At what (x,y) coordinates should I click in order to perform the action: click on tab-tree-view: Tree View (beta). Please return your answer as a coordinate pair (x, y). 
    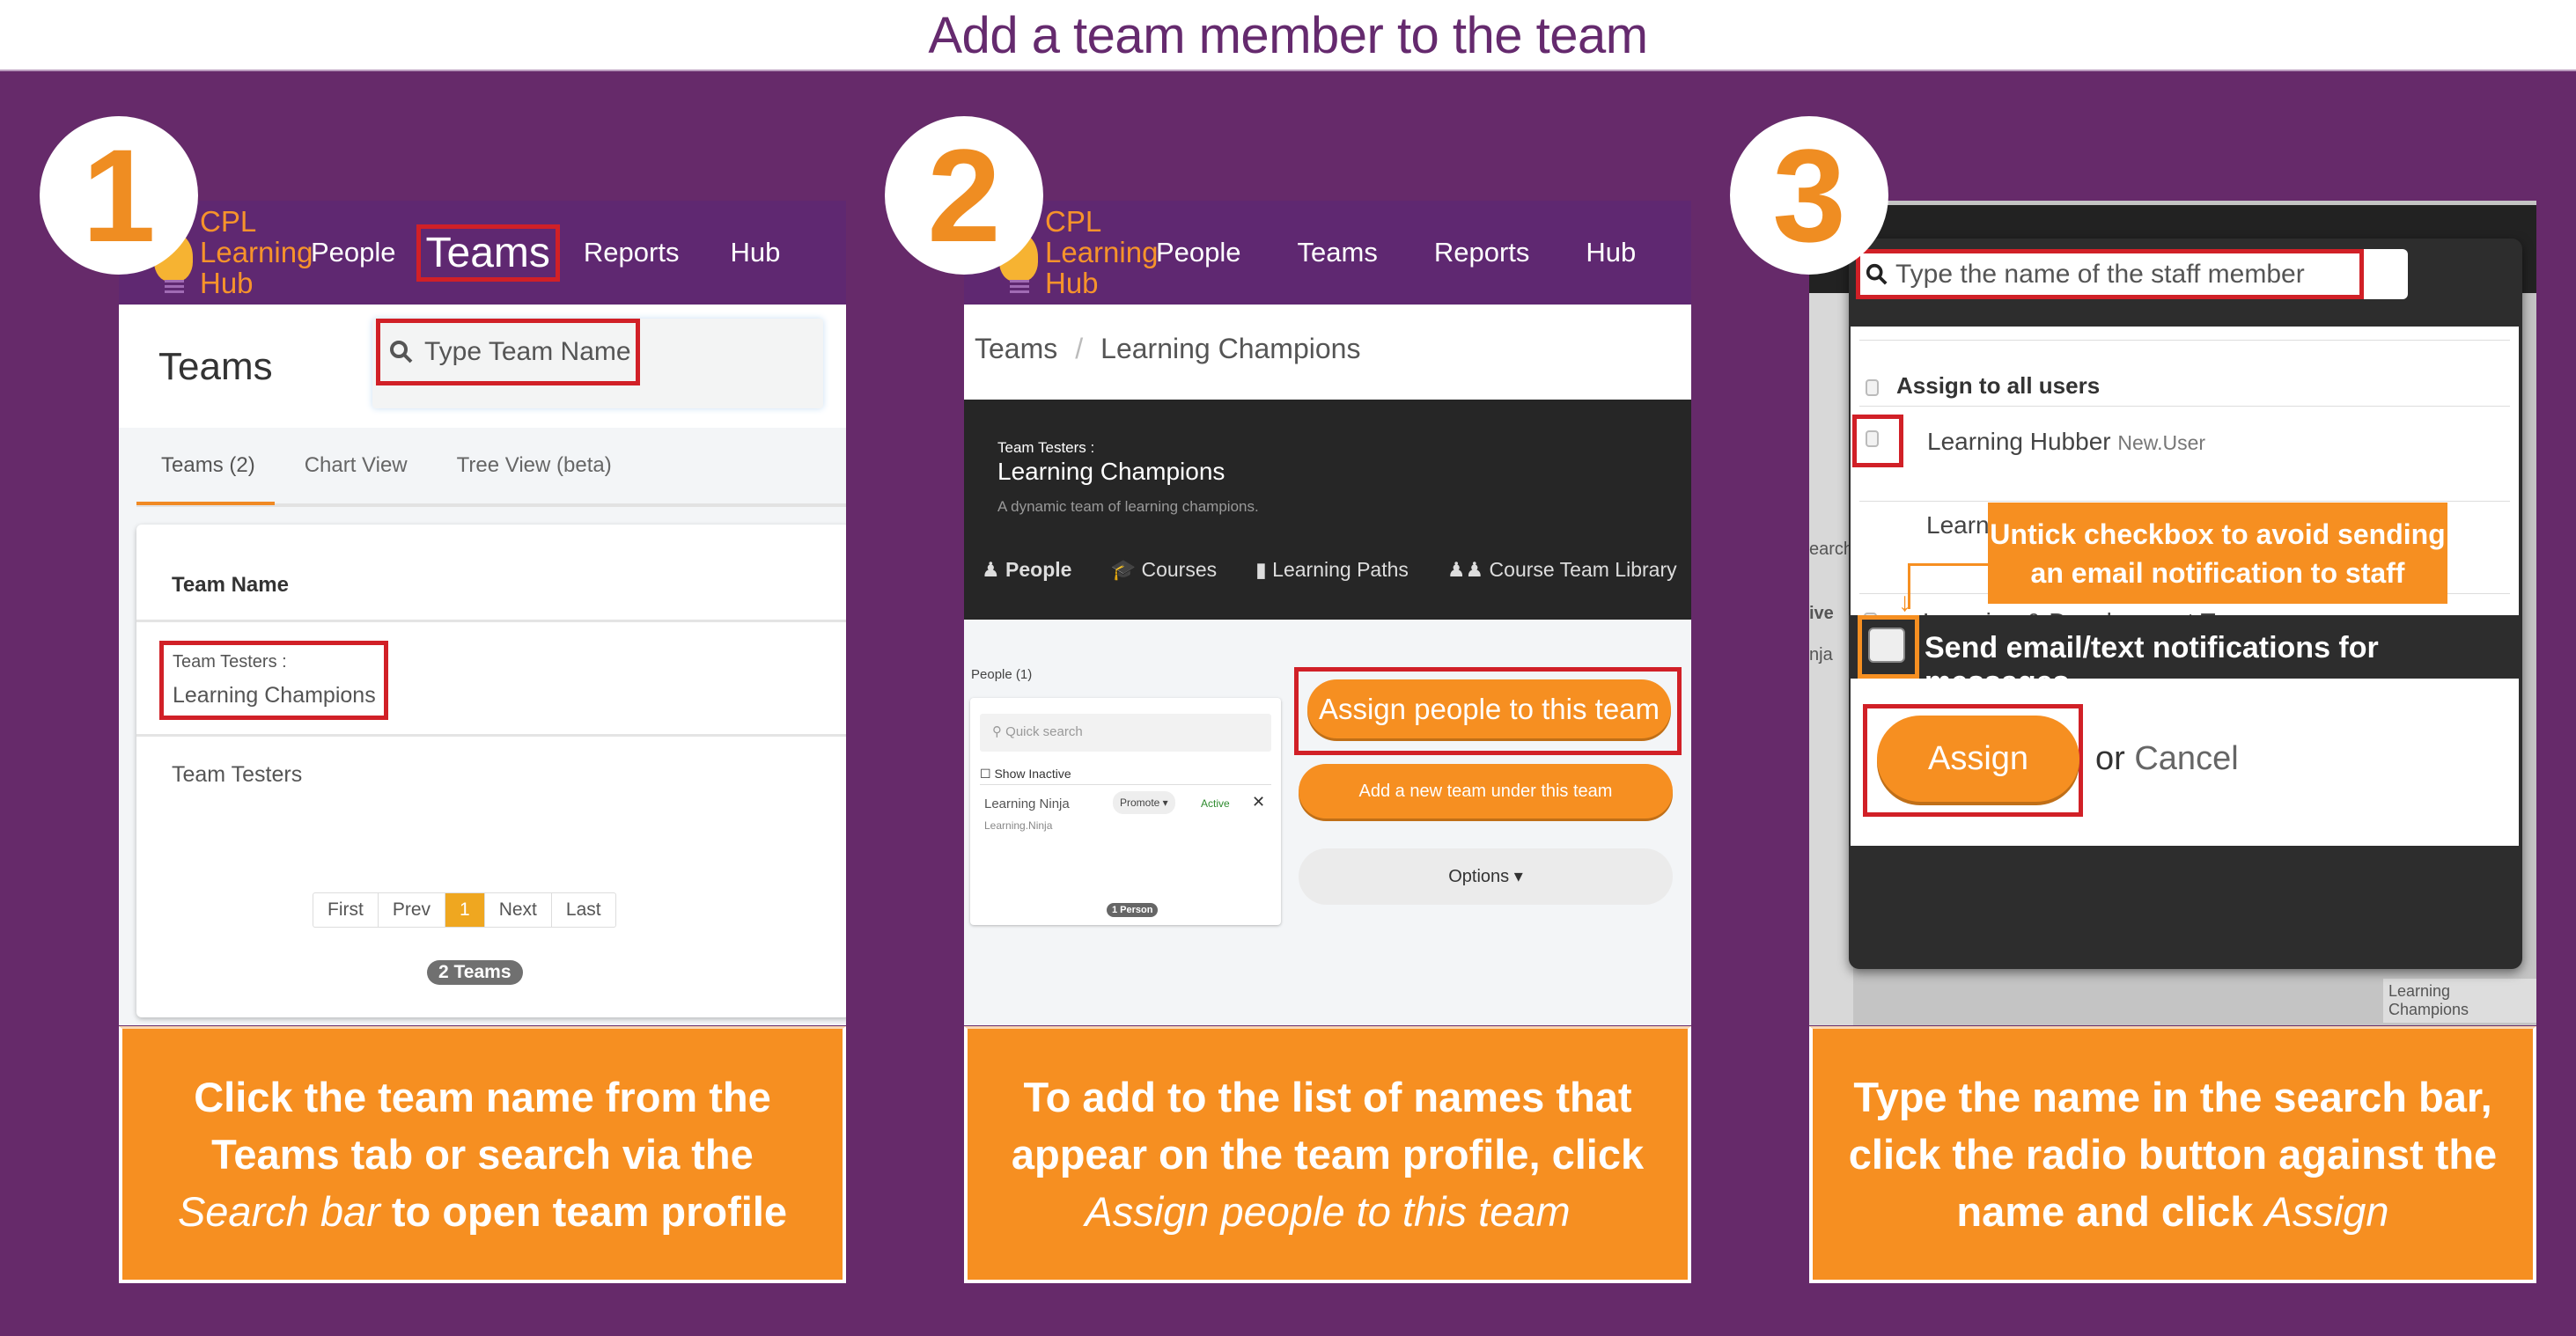
    Looking at the image, I should click on (534, 465).